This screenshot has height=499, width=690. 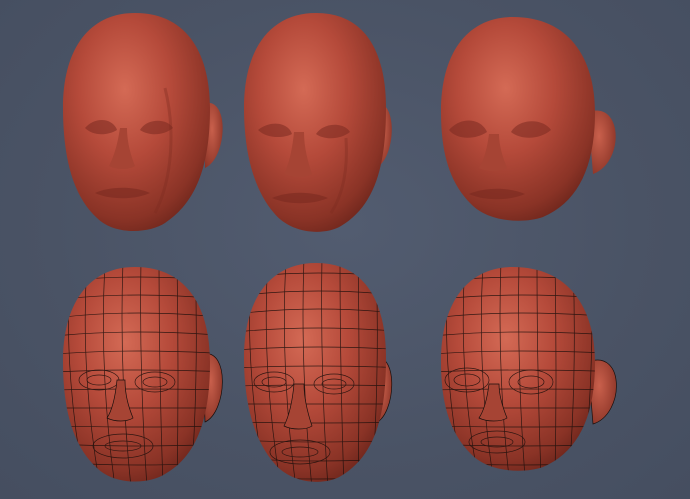 What do you see at coordinates (321, 123) in the screenshot?
I see `sculpt-head-middle` at bounding box center [321, 123].